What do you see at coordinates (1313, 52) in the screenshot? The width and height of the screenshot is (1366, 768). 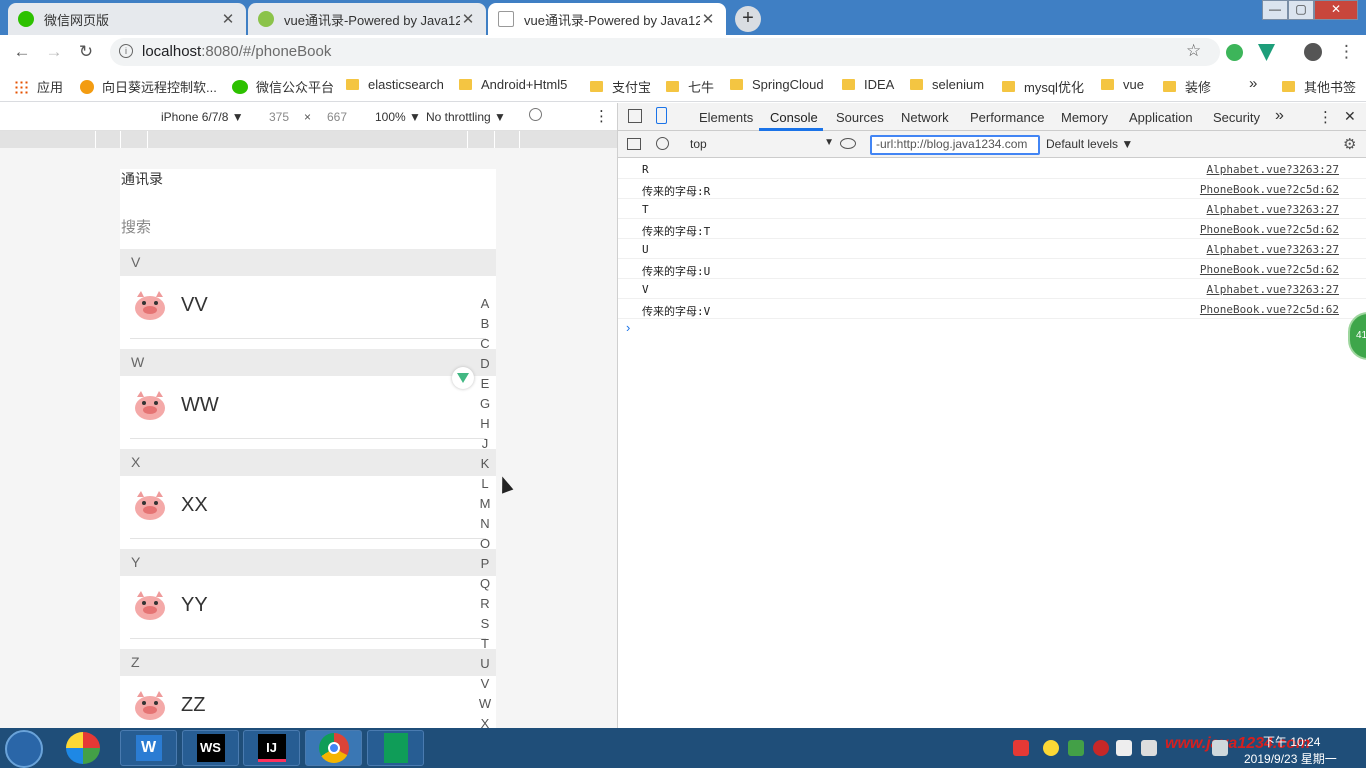 I see `profile-icon` at bounding box center [1313, 52].